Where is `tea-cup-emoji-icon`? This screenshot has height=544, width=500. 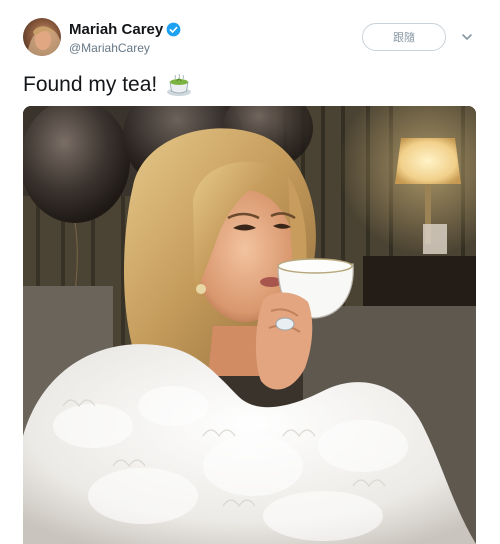 tea-cup-emoji-icon is located at coordinates (179, 84).